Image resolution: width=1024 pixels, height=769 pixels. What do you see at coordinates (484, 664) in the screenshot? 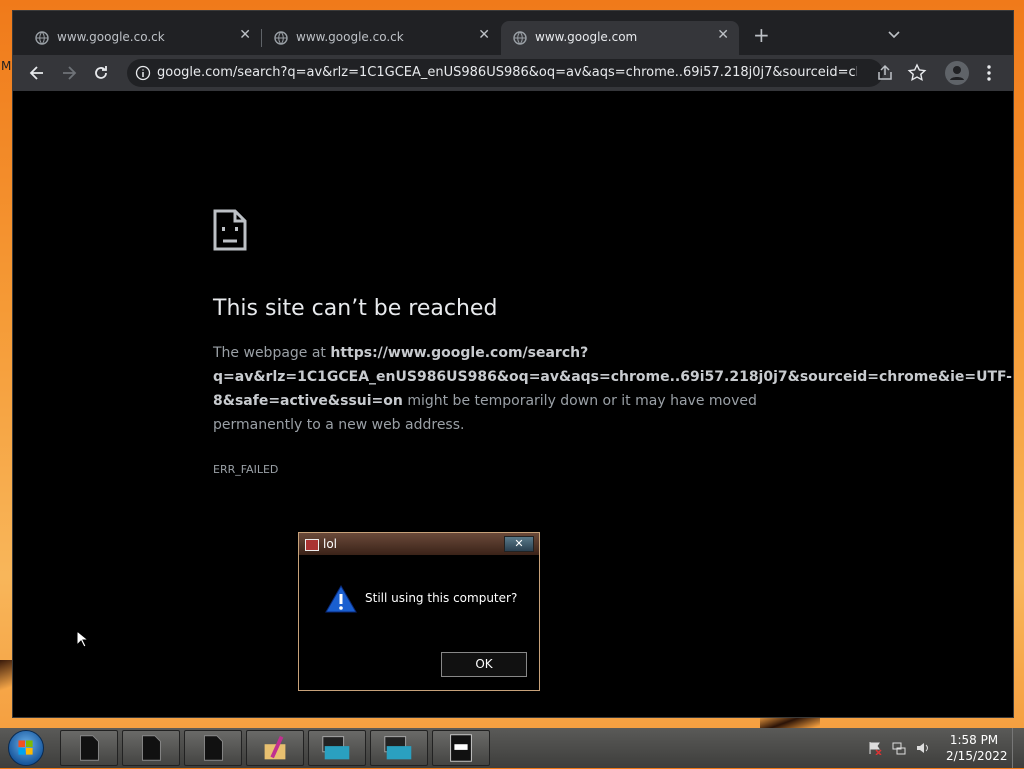
I see `ok-button: OK` at bounding box center [484, 664].